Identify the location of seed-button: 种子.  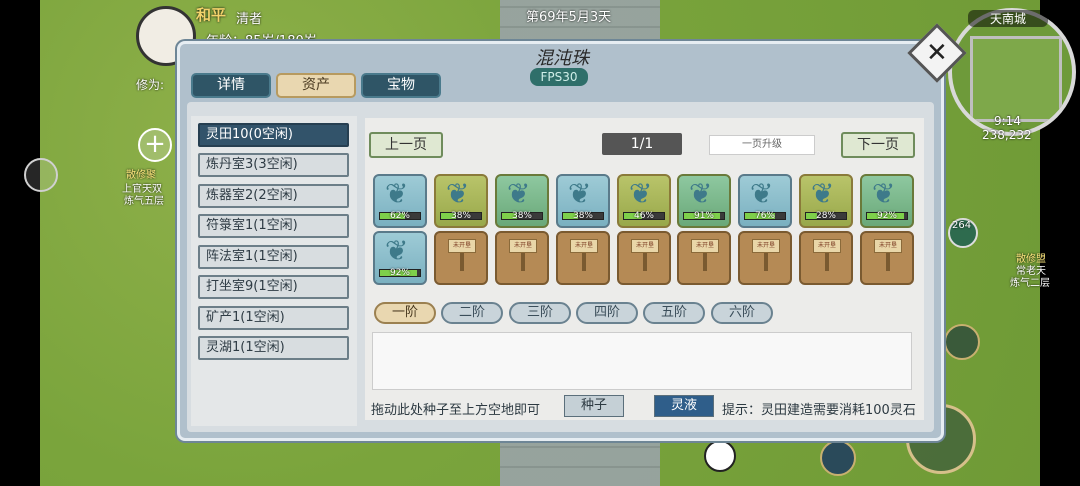
(594, 406).